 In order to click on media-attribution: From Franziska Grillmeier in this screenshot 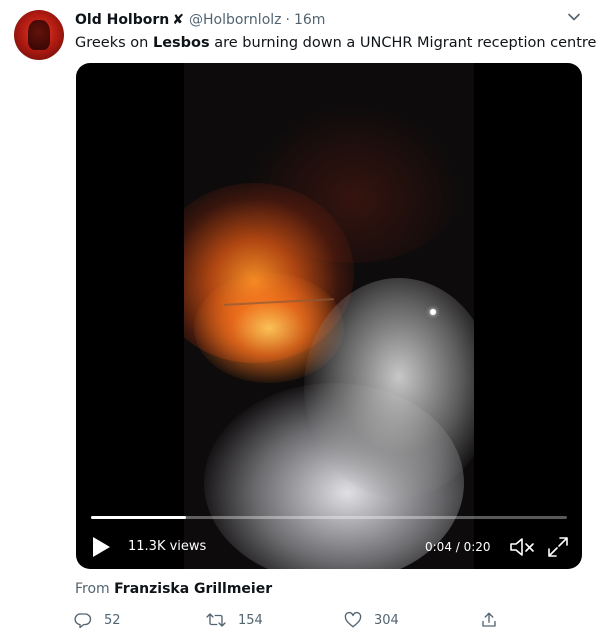, I will do `click(173, 589)`.